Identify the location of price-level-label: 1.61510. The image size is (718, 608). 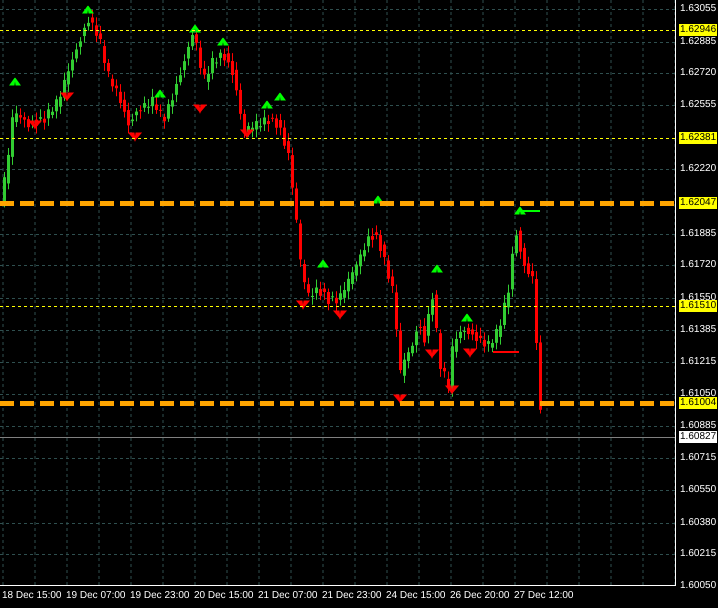
(698, 306).